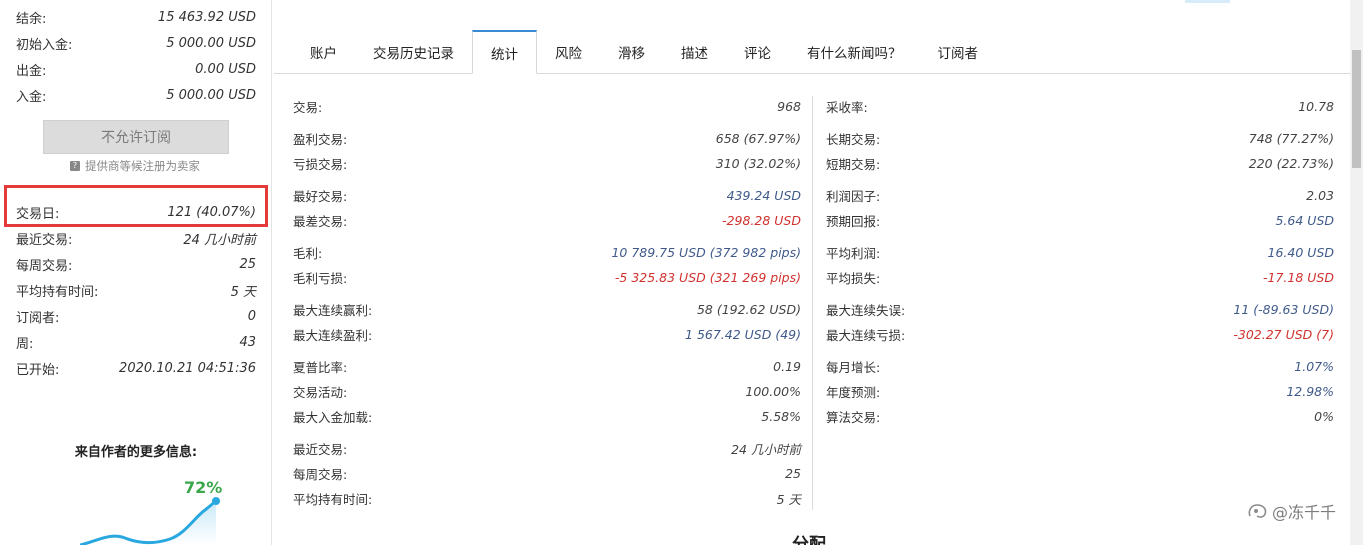 This screenshot has width=1363, height=545. I want to click on stat-label: 每月增长:, so click(853, 367).